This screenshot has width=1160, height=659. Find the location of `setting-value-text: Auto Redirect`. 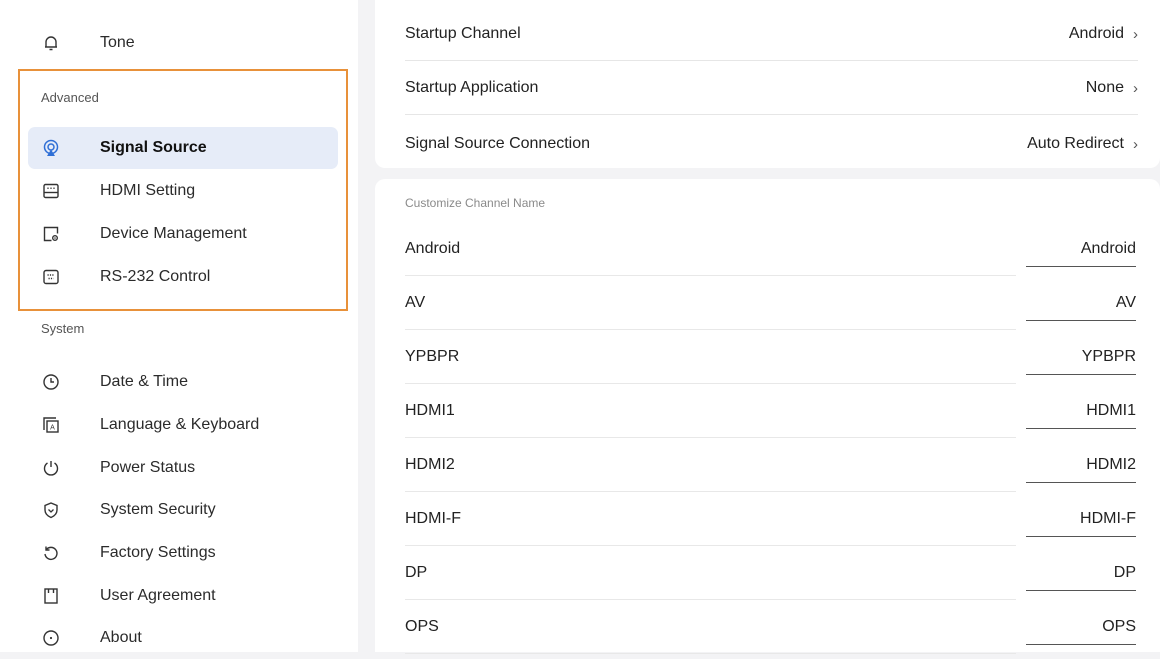

setting-value-text: Auto Redirect is located at coordinates (1075, 143).